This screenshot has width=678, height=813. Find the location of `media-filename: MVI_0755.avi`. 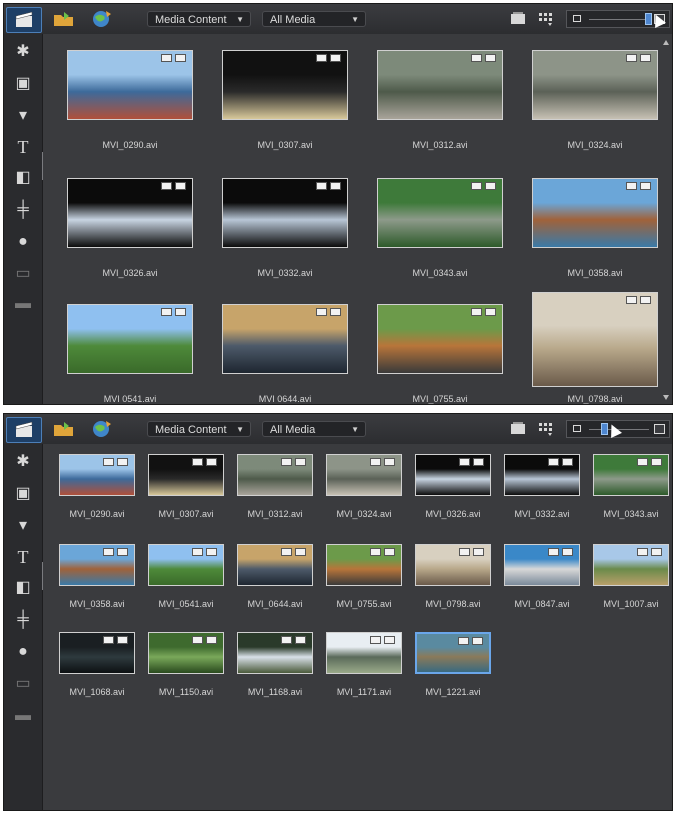

media-filename: MVI_0755.avi is located at coordinates (364, 604).